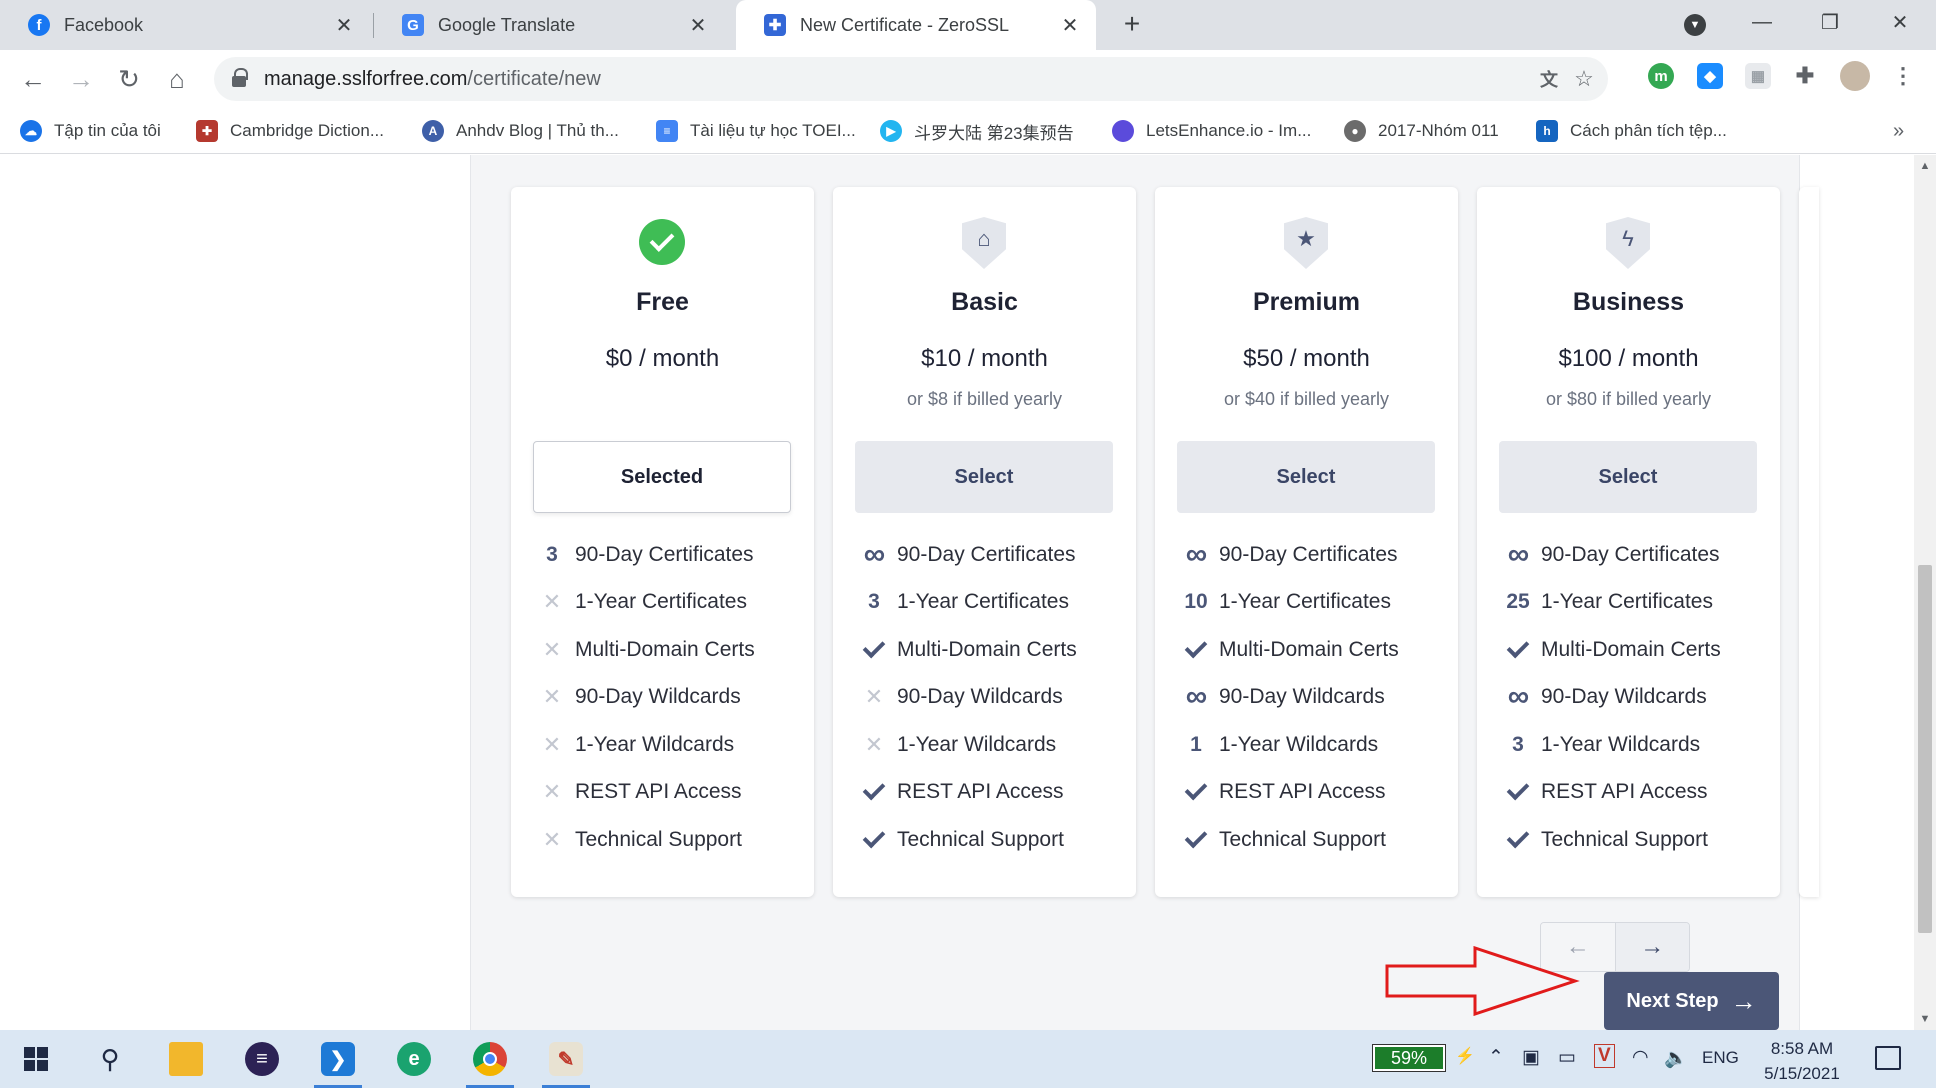 The width and height of the screenshot is (1936, 1088). I want to click on avatar, so click(1855, 76).